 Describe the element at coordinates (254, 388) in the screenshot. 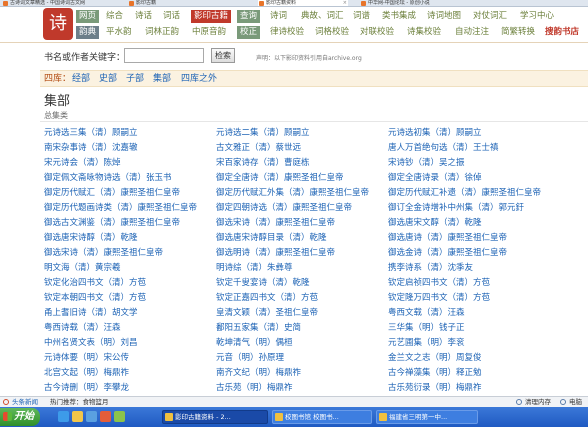

I see `book-link: 古乐苑（明）梅鼎祚` at that location.